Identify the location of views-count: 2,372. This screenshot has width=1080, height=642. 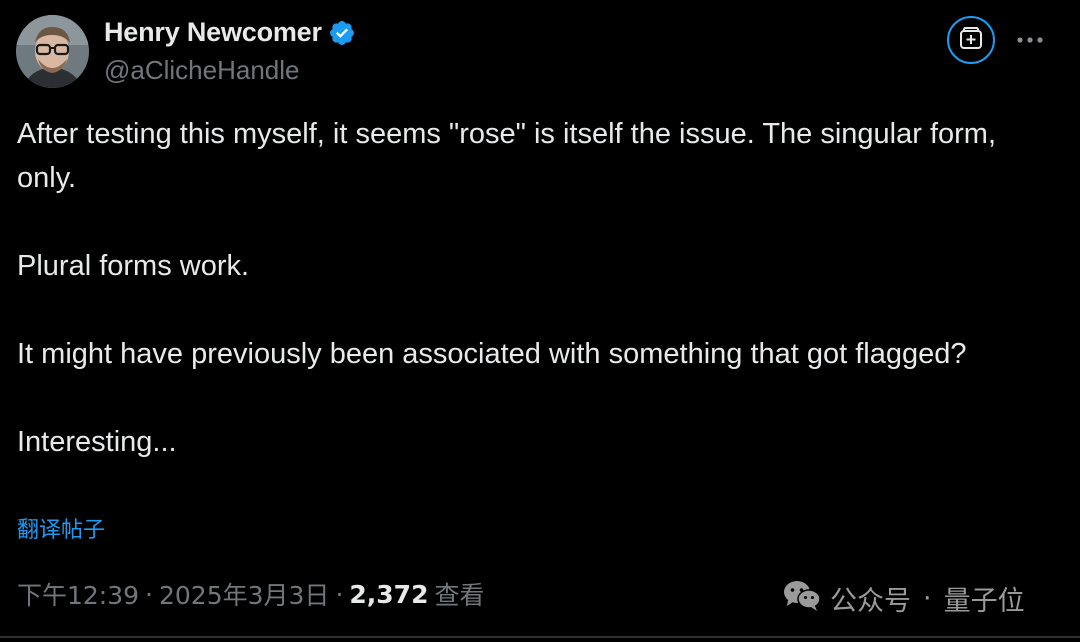
(389, 594).